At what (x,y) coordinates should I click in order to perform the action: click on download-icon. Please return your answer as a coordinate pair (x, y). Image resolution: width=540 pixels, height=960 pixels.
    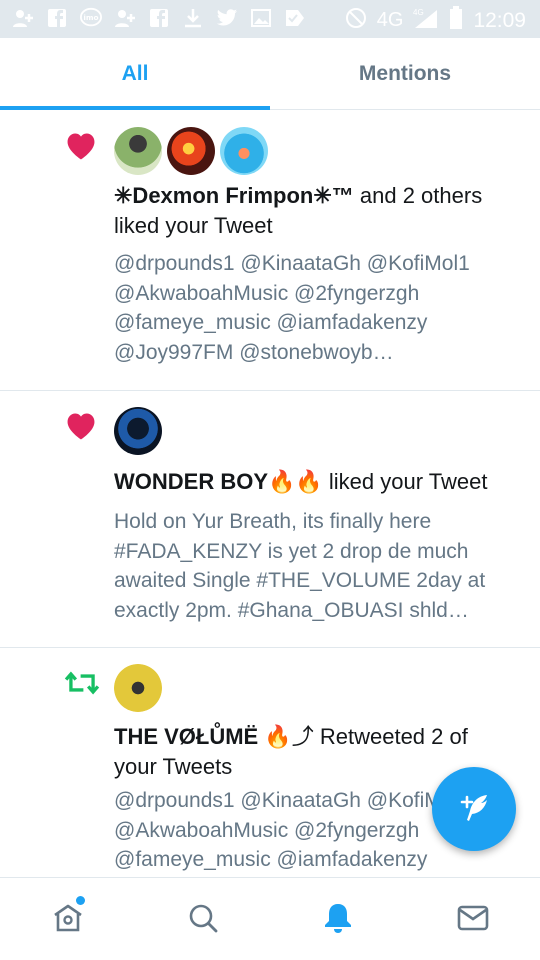
    Looking at the image, I should click on (193, 18).